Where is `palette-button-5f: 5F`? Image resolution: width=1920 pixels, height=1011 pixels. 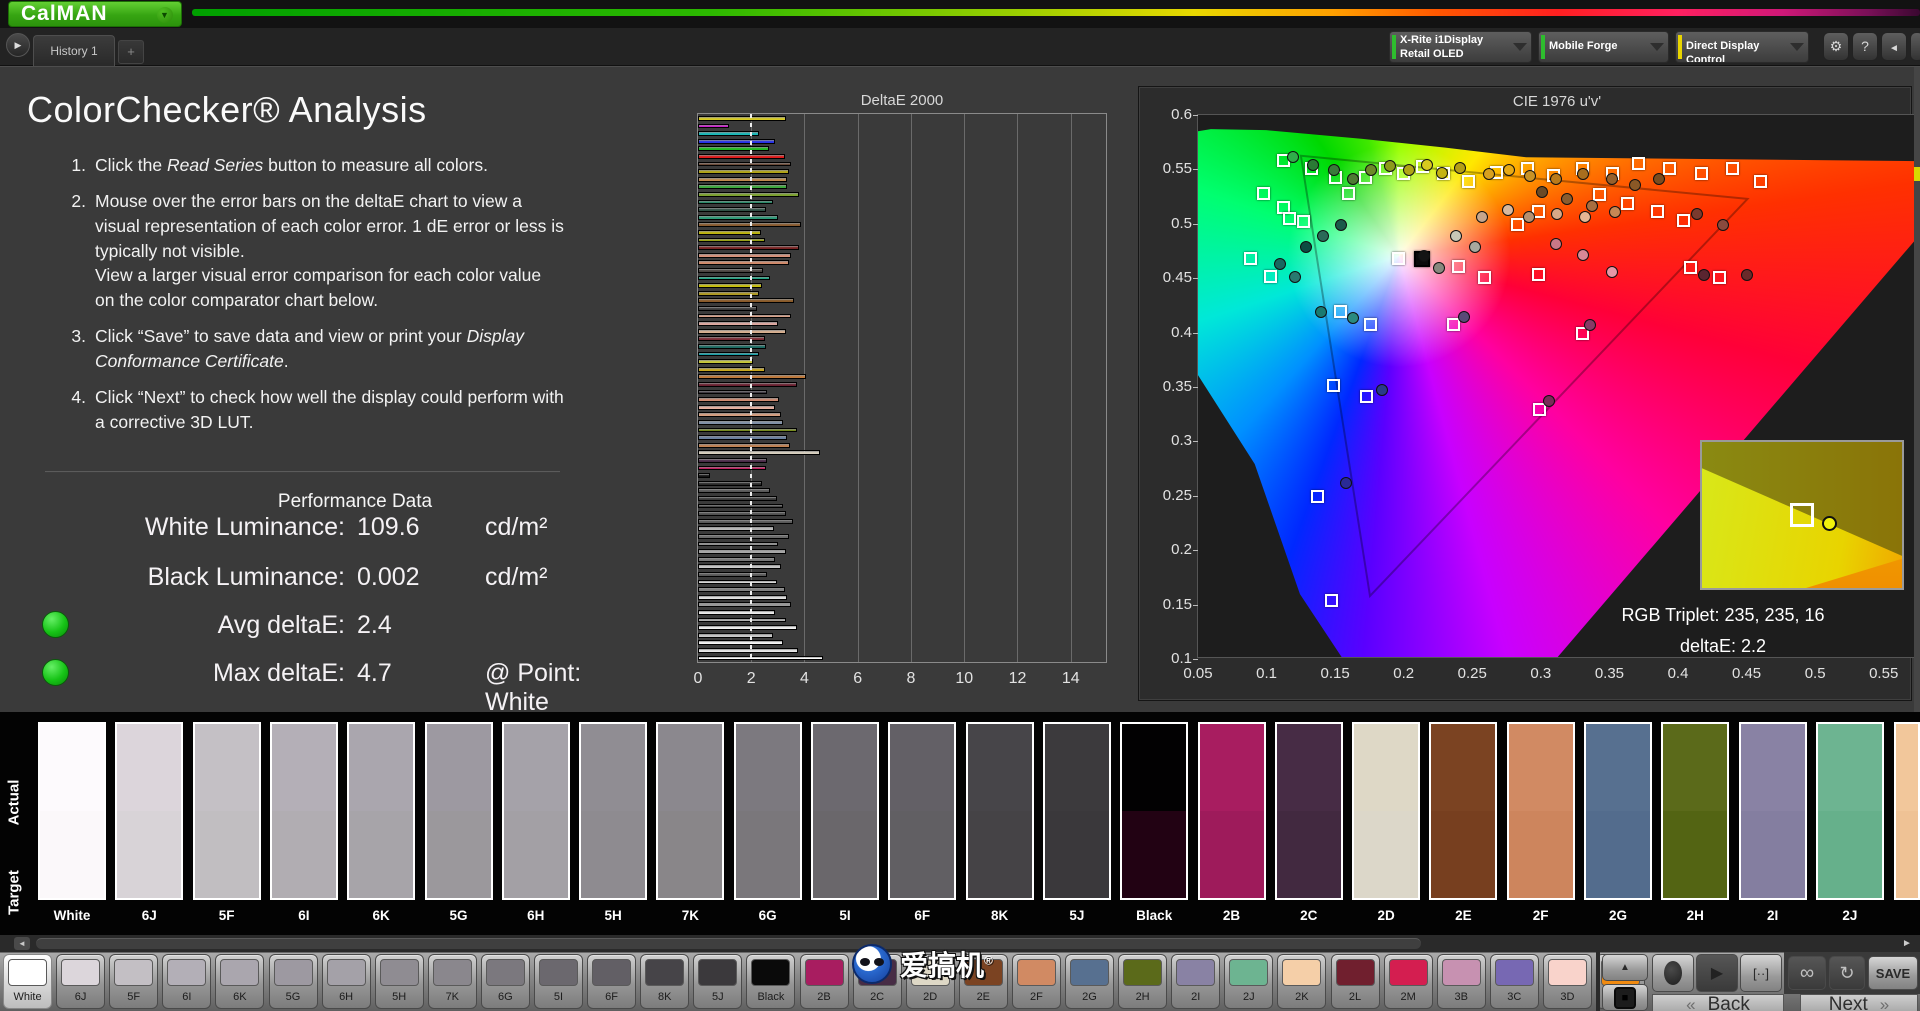 palette-button-5f: 5F is located at coordinates (134, 981).